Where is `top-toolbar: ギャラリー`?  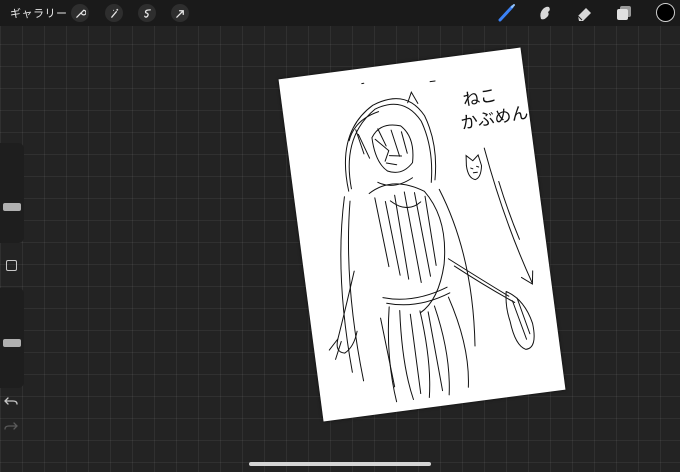
top-toolbar: ギャラリー is located at coordinates (340, 13).